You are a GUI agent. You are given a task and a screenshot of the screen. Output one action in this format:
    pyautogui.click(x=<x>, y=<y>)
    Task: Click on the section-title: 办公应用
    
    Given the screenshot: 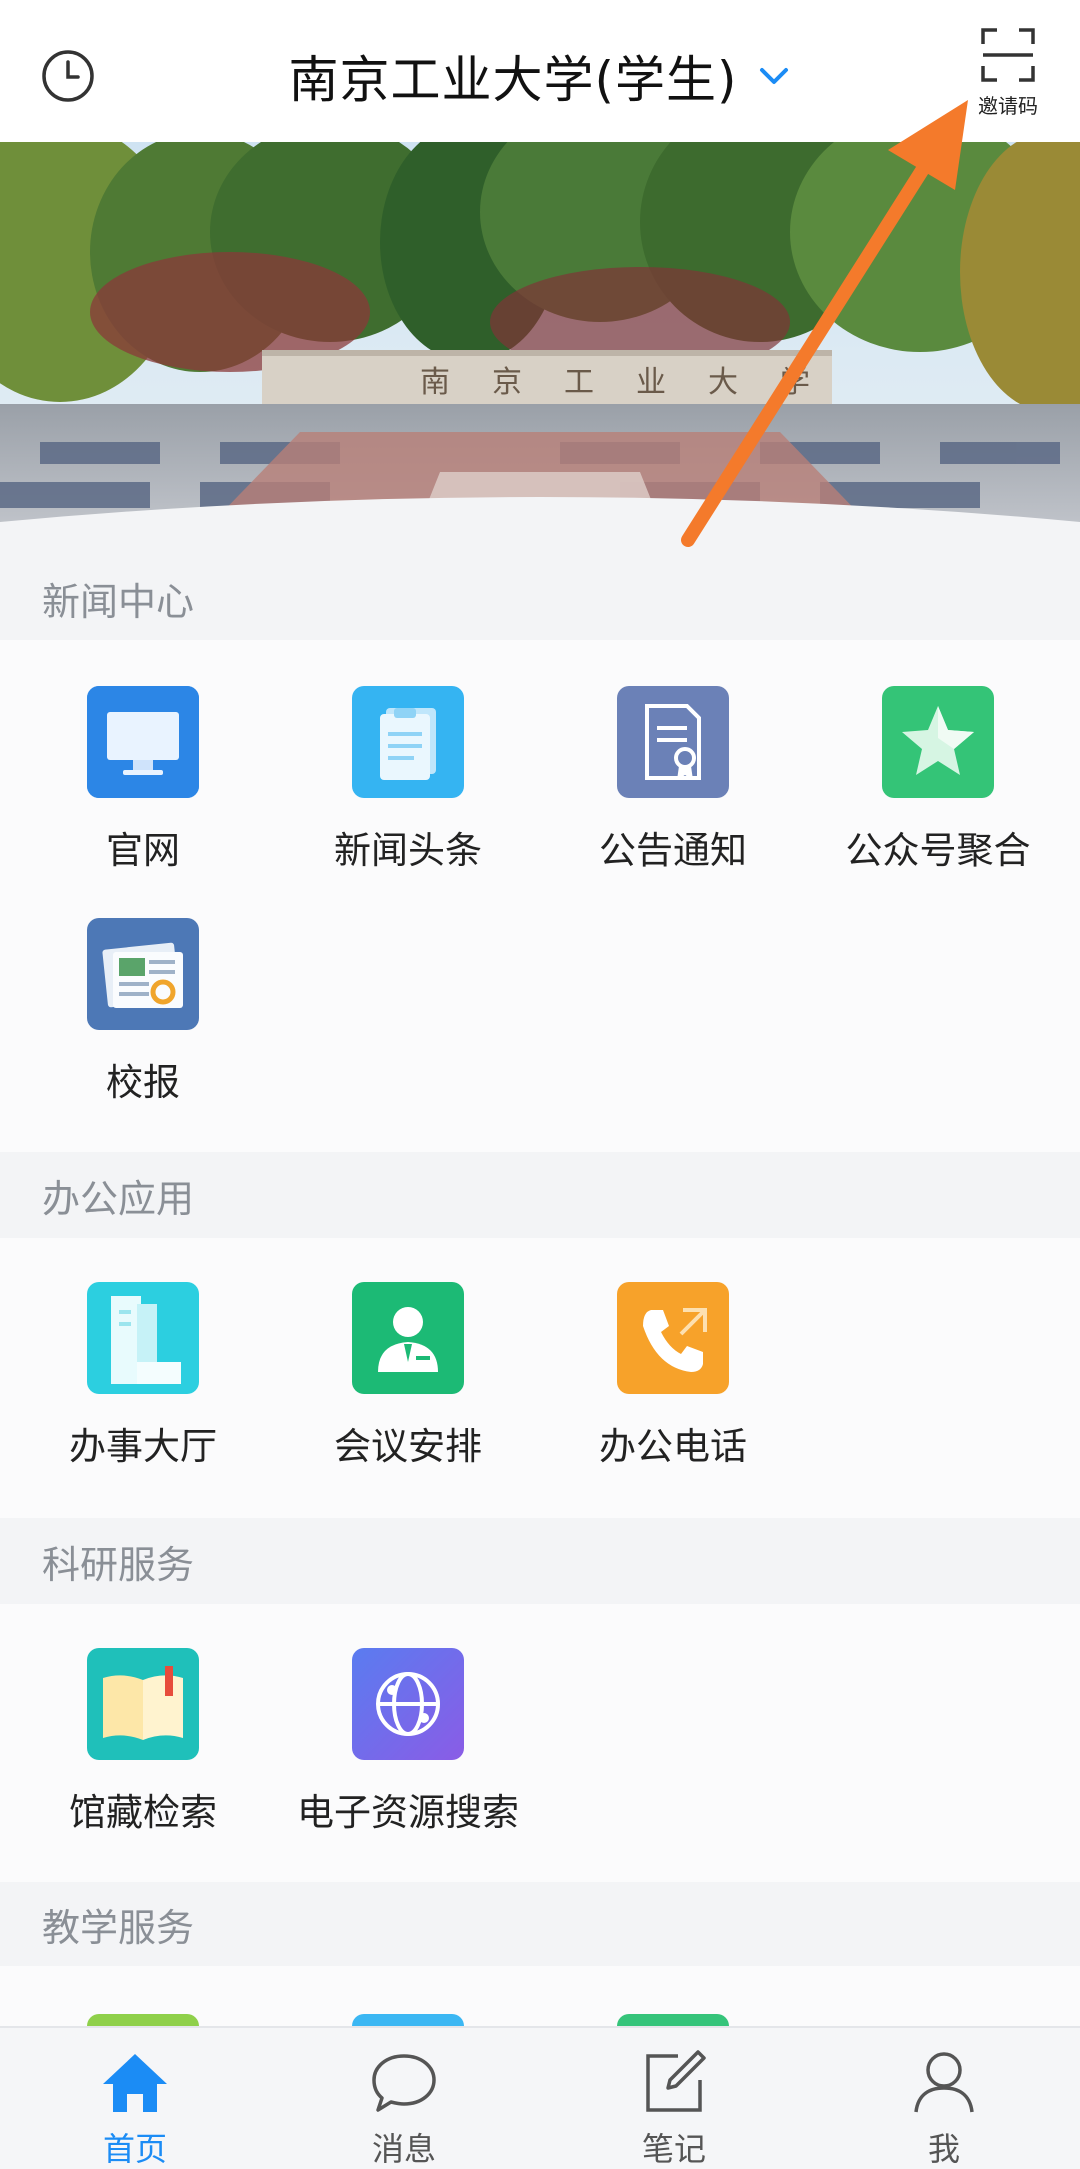 What is the action you would take?
    pyautogui.click(x=118, y=1198)
    